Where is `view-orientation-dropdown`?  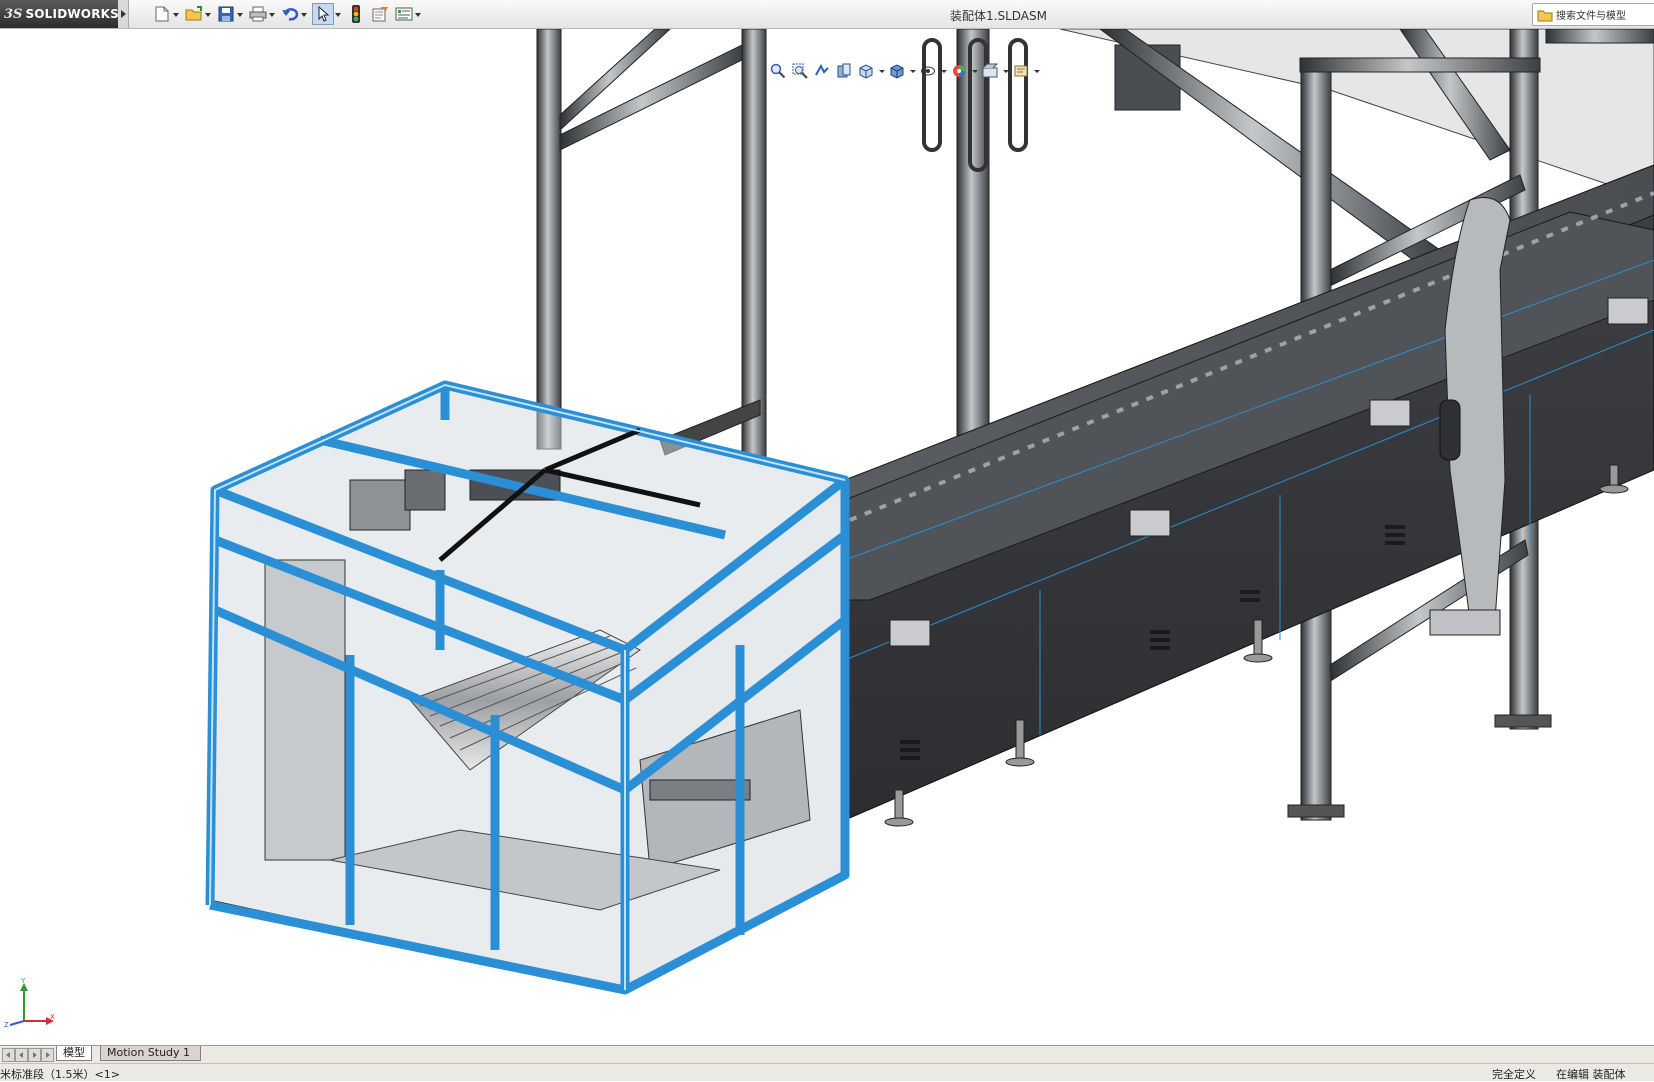 view-orientation-dropdown is located at coordinates (881, 71).